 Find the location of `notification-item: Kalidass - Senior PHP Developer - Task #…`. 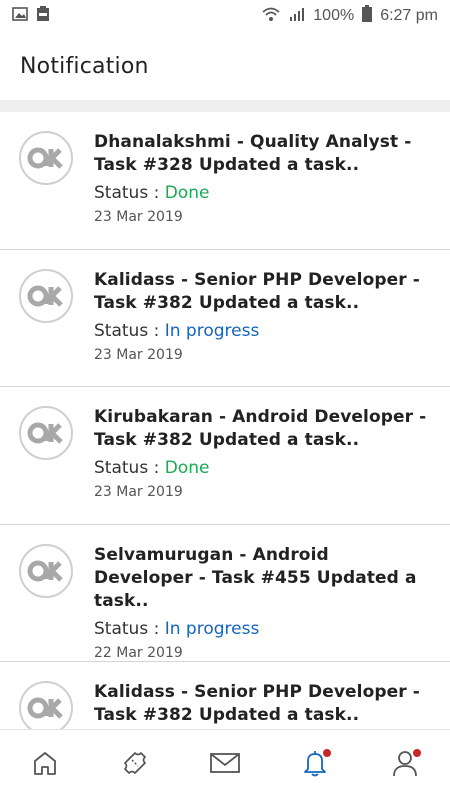

notification-item: Kalidass - Senior PHP Developer - Task #… is located at coordinates (225, 695).